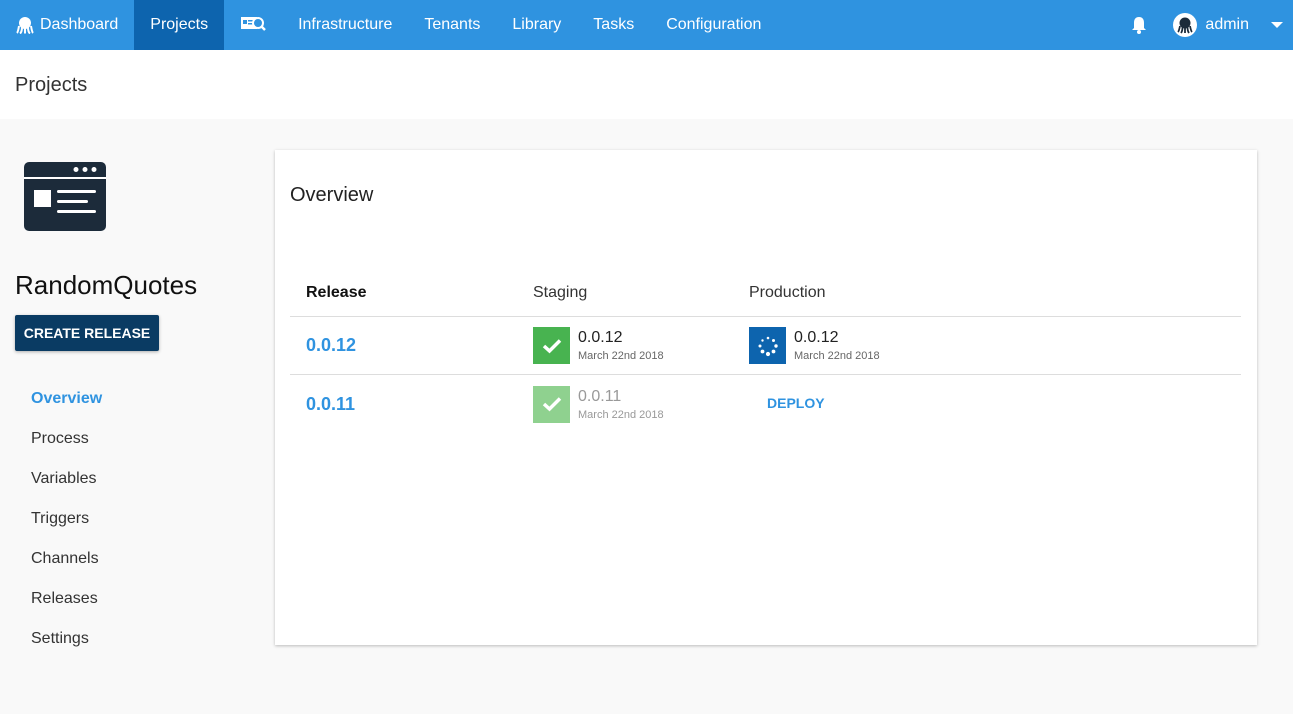 Image resolution: width=1293 pixels, height=714 pixels. I want to click on nav-configuration-label: Configuration, so click(714, 24).